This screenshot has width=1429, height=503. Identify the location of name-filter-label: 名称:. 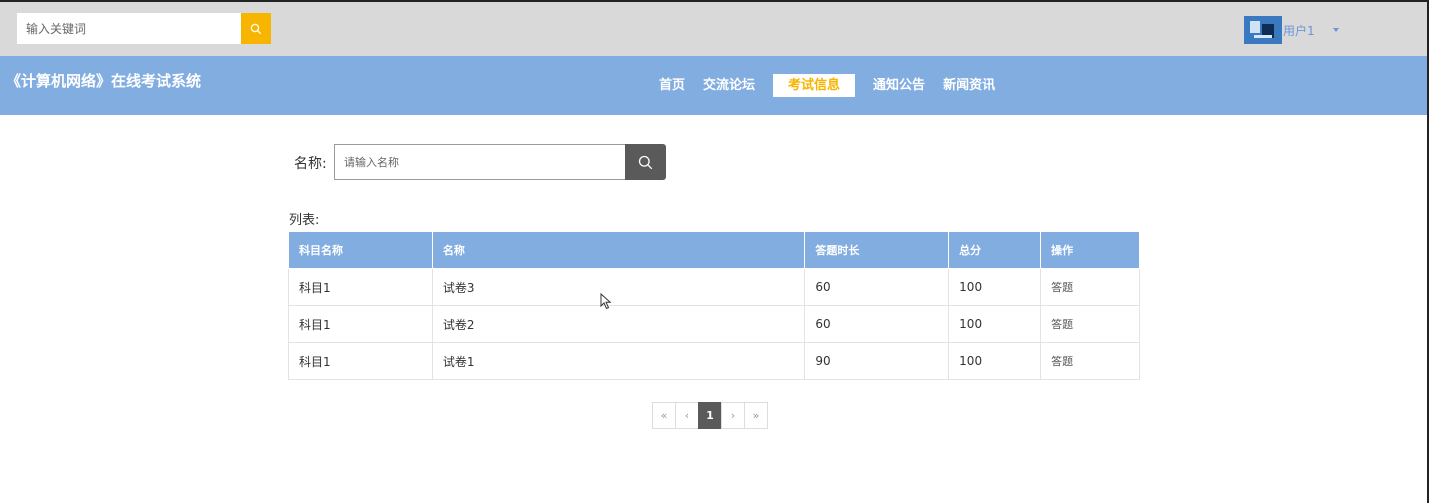
(310, 164).